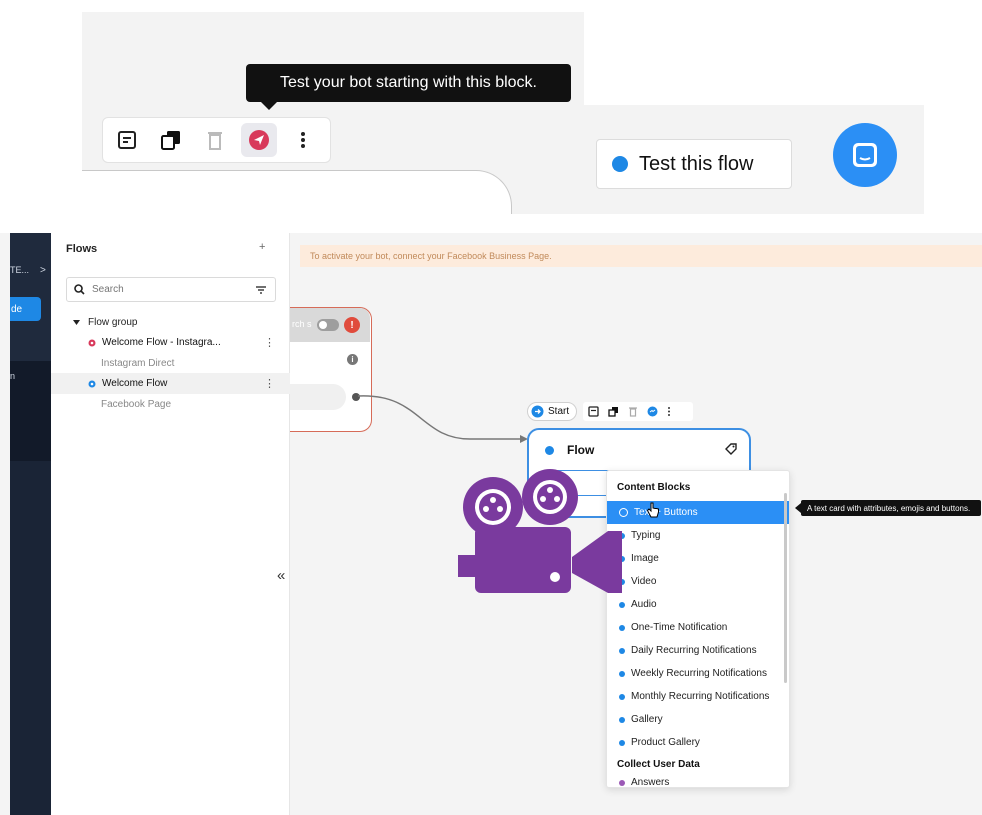  I want to click on tag-icon, so click(731, 449).